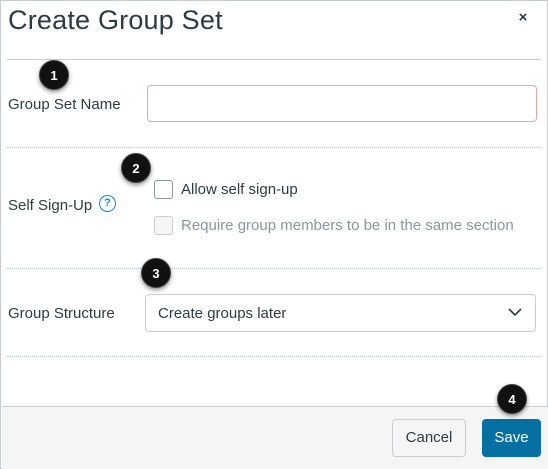 This screenshot has width=548, height=469. I want to click on cancel-button: Cancel, so click(429, 438).